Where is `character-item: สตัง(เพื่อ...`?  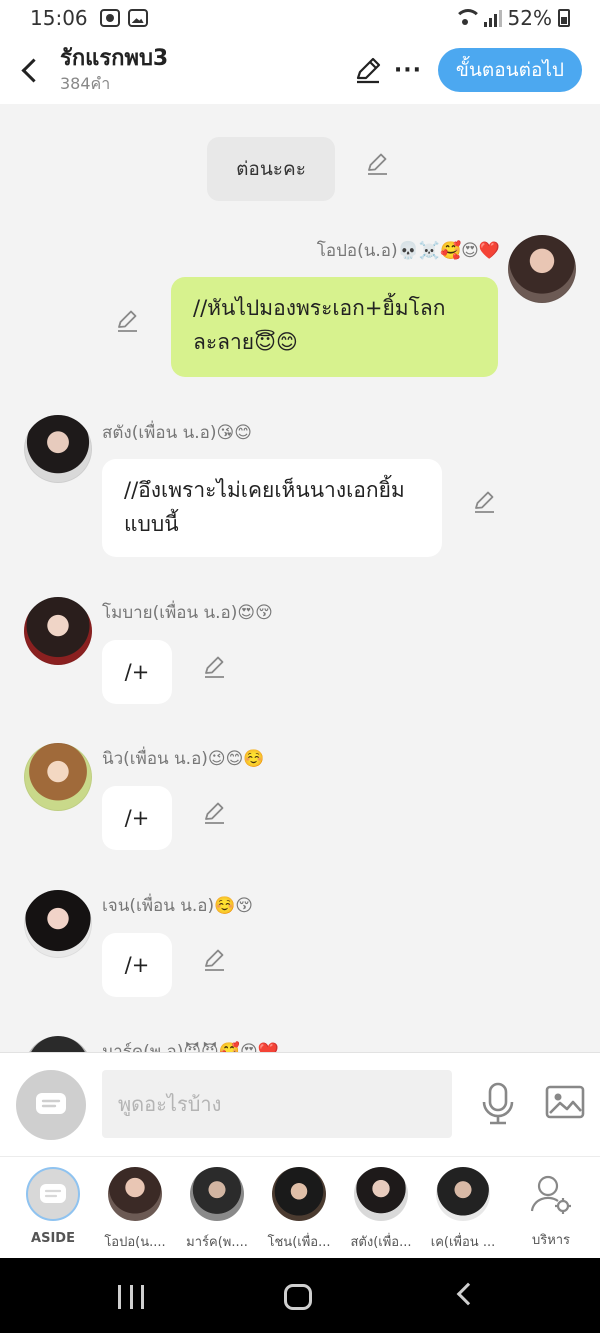
character-item: สตัง(เพื่อ... is located at coordinates (381, 1209).